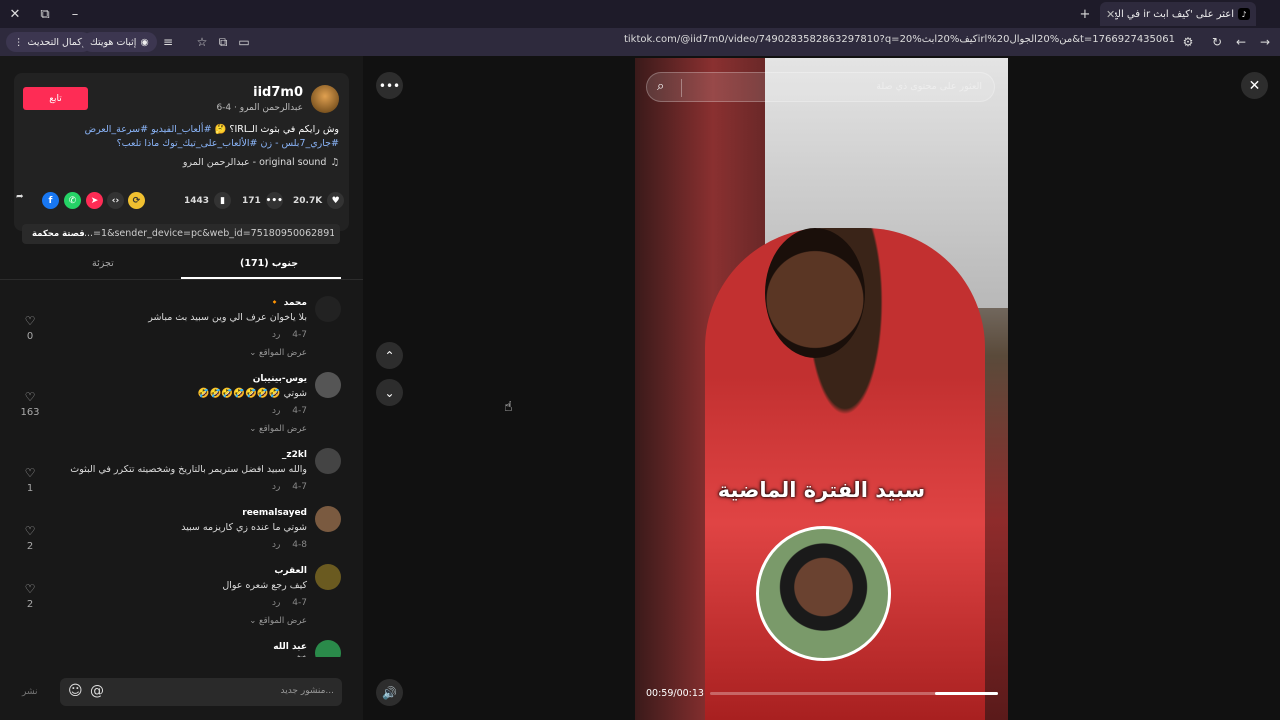 This screenshot has width=1280, height=720. What do you see at coordinates (1110, 14) in the screenshot?
I see `tab-close-icon: ✕` at bounding box center [1110, 14].